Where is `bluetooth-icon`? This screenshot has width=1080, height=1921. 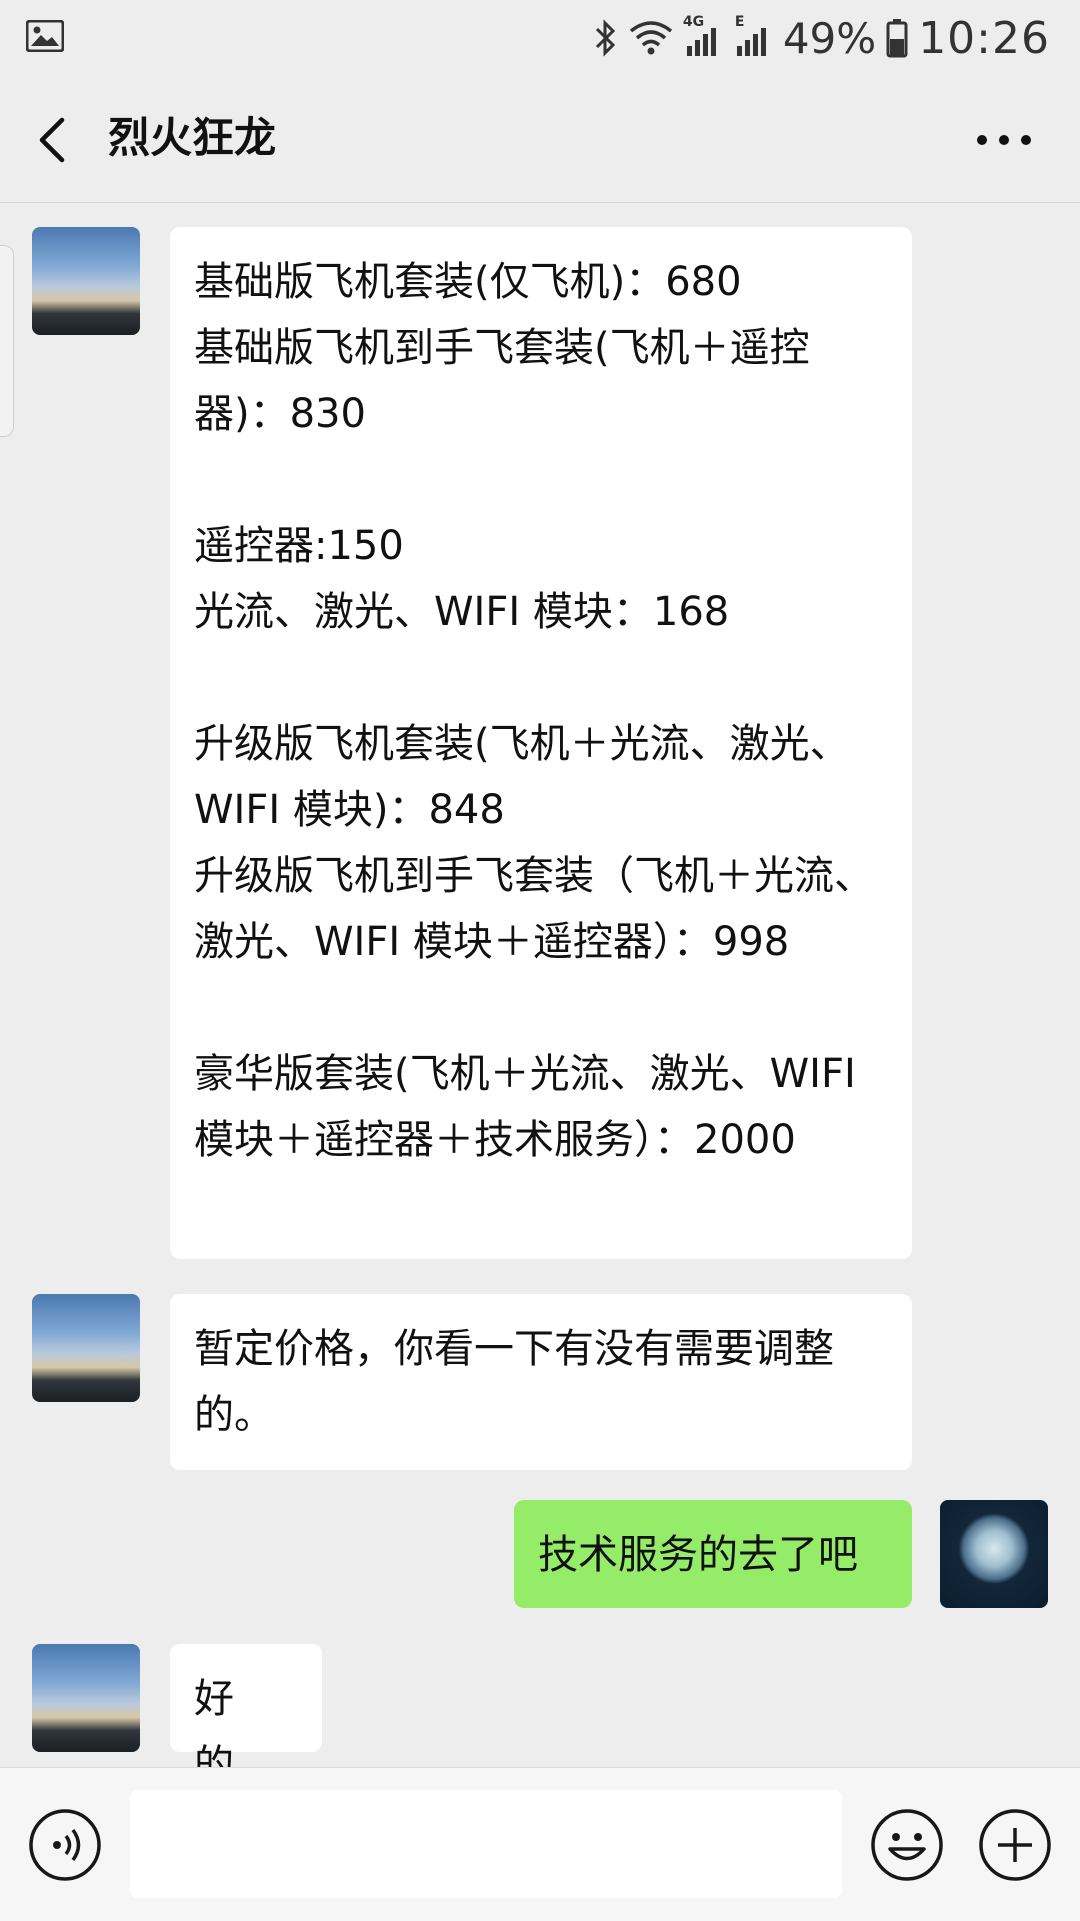
bluetooth-icon is located at coordinates (605, 38).